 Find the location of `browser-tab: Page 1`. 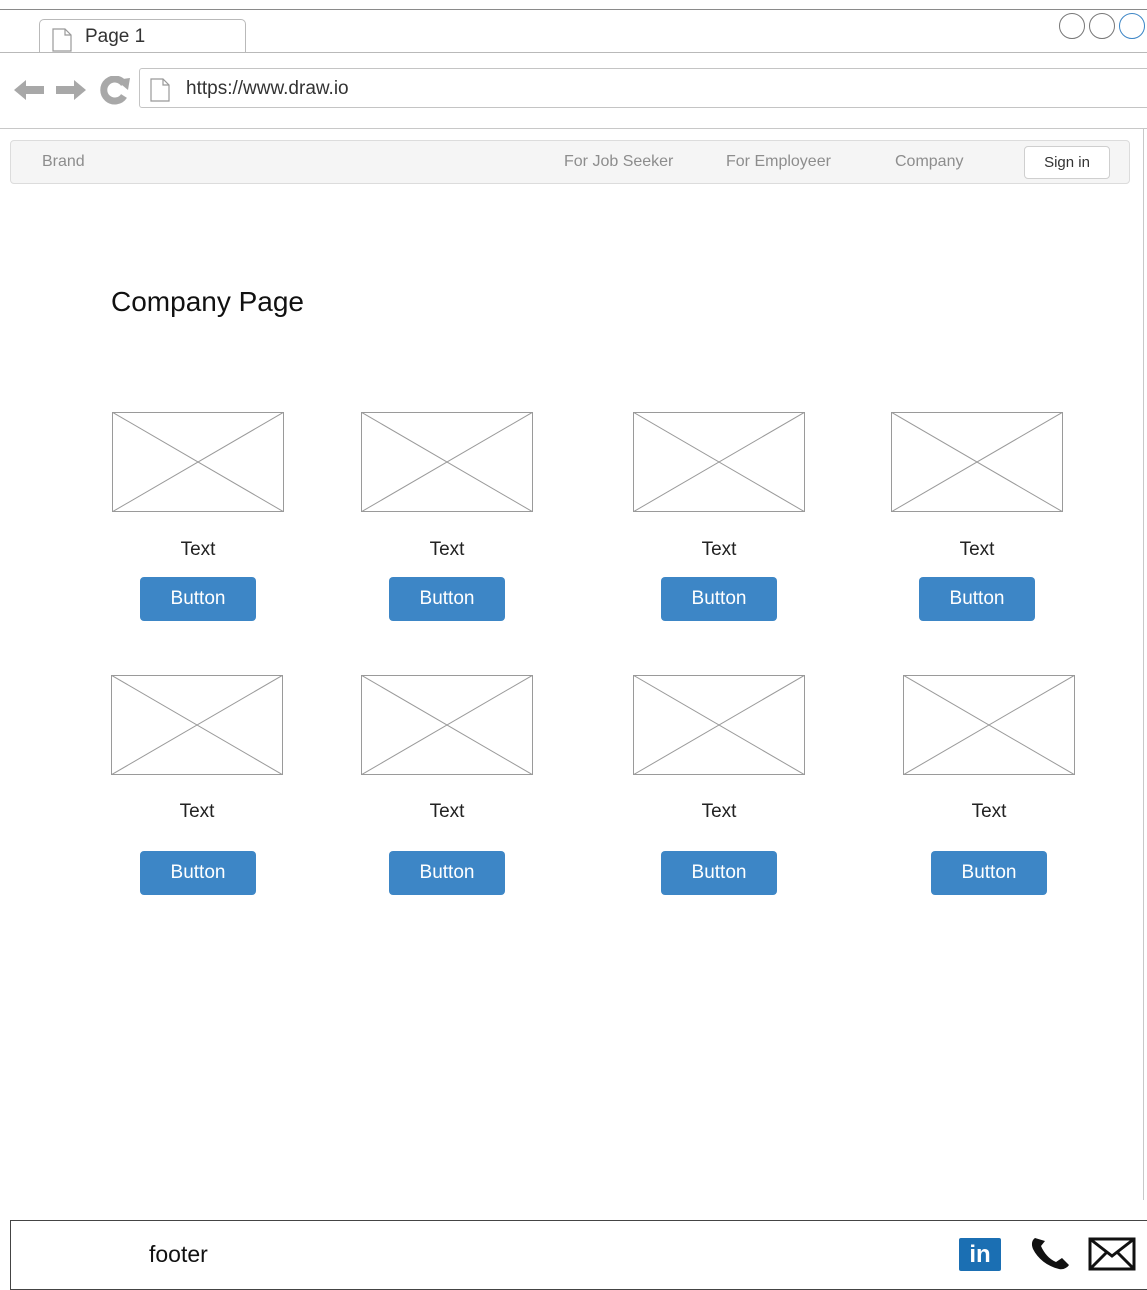

browser-tab: Page 1 is located at coordinates (142, 35).